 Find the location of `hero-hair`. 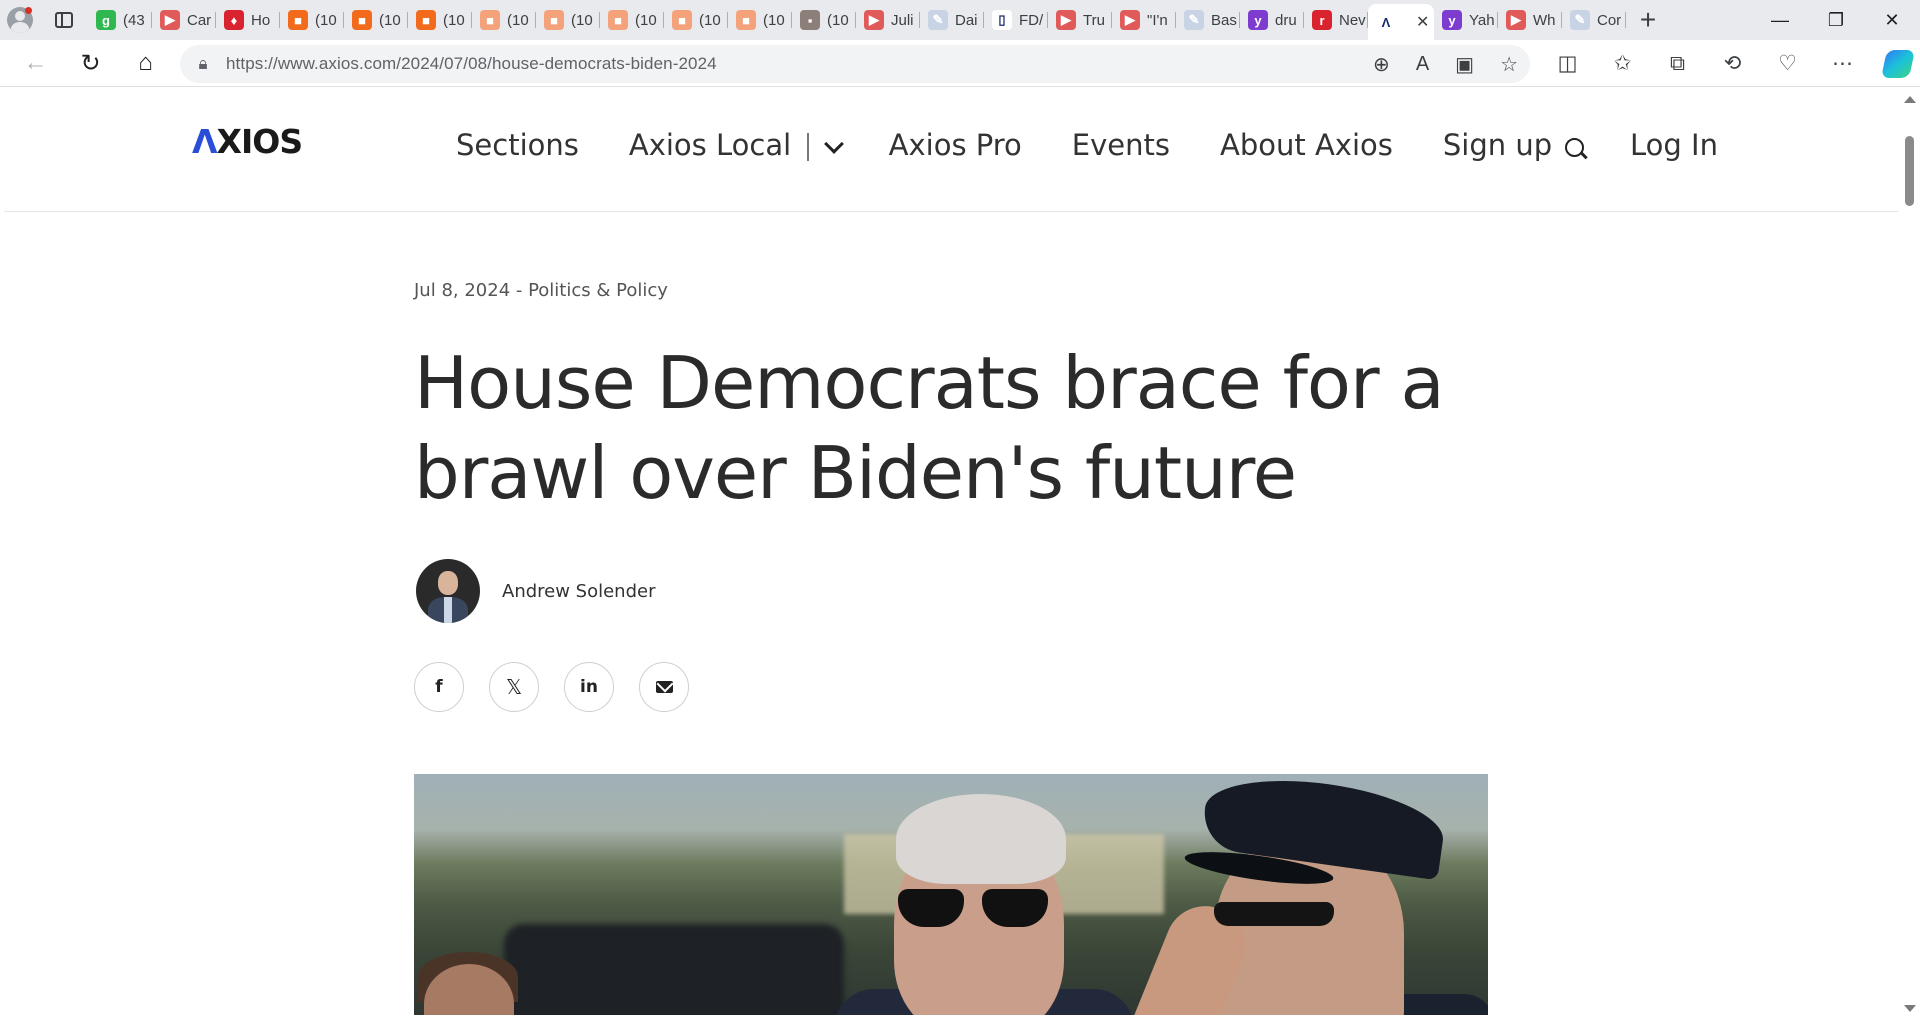

hero-hair is located at coordinates (981, 839).